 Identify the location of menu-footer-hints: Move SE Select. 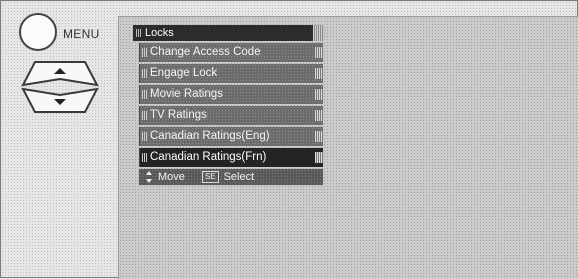
(231, 177).